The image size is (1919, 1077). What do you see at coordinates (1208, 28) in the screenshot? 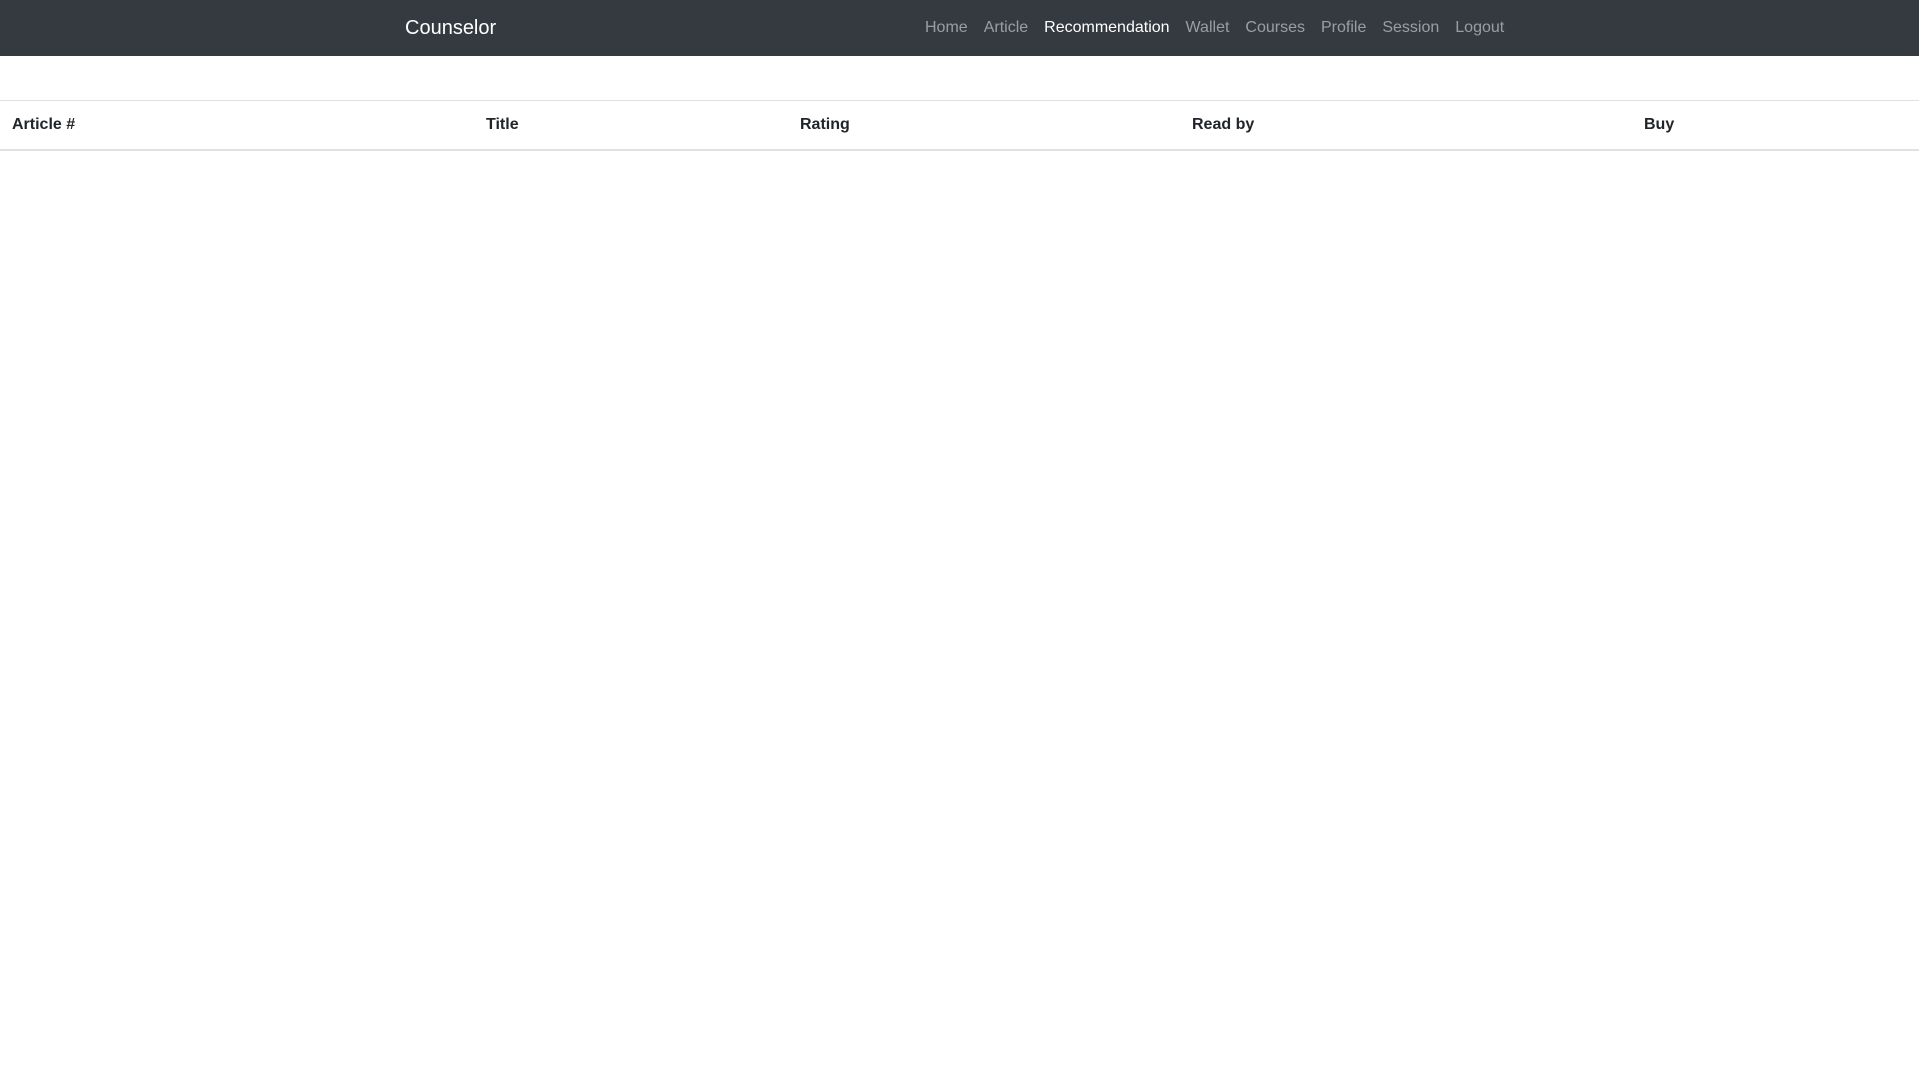
I see `nav-item-wallet: Wallet` at bounding box center [1208, 28].